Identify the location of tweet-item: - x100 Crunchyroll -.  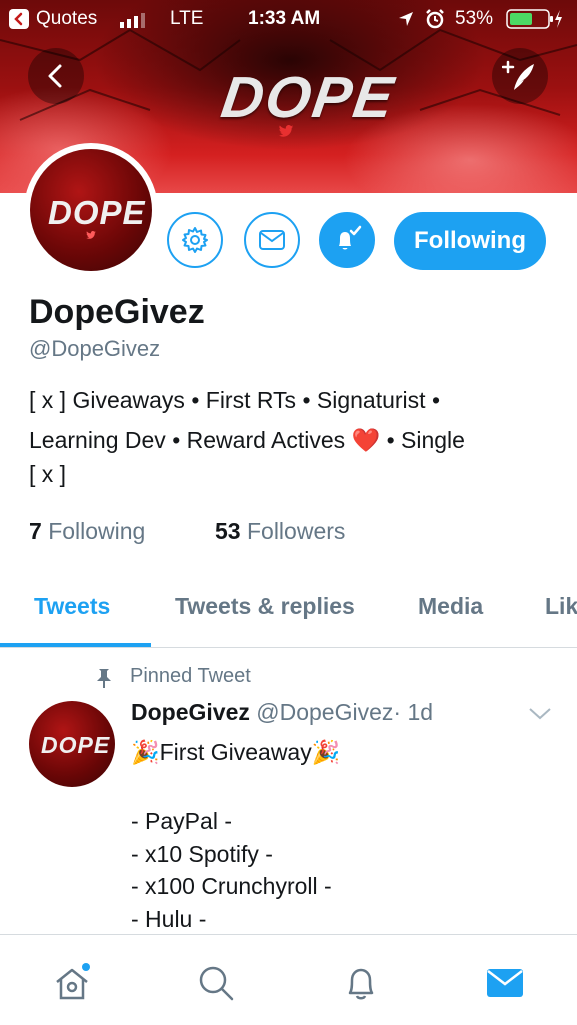
(231, 886).